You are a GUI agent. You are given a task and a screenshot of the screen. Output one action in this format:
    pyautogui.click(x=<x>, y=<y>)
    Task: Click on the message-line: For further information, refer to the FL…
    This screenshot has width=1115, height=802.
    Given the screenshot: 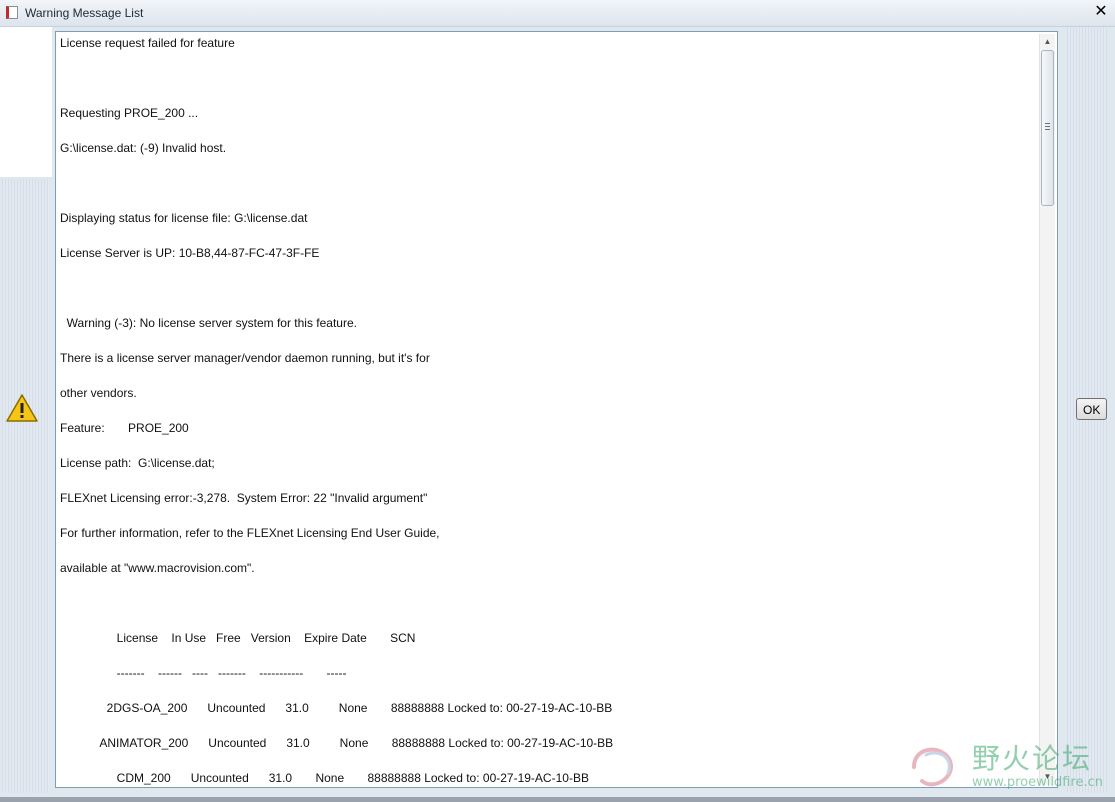 What is the action you would take?
    pyautogui.click(x=250, y=533)
    